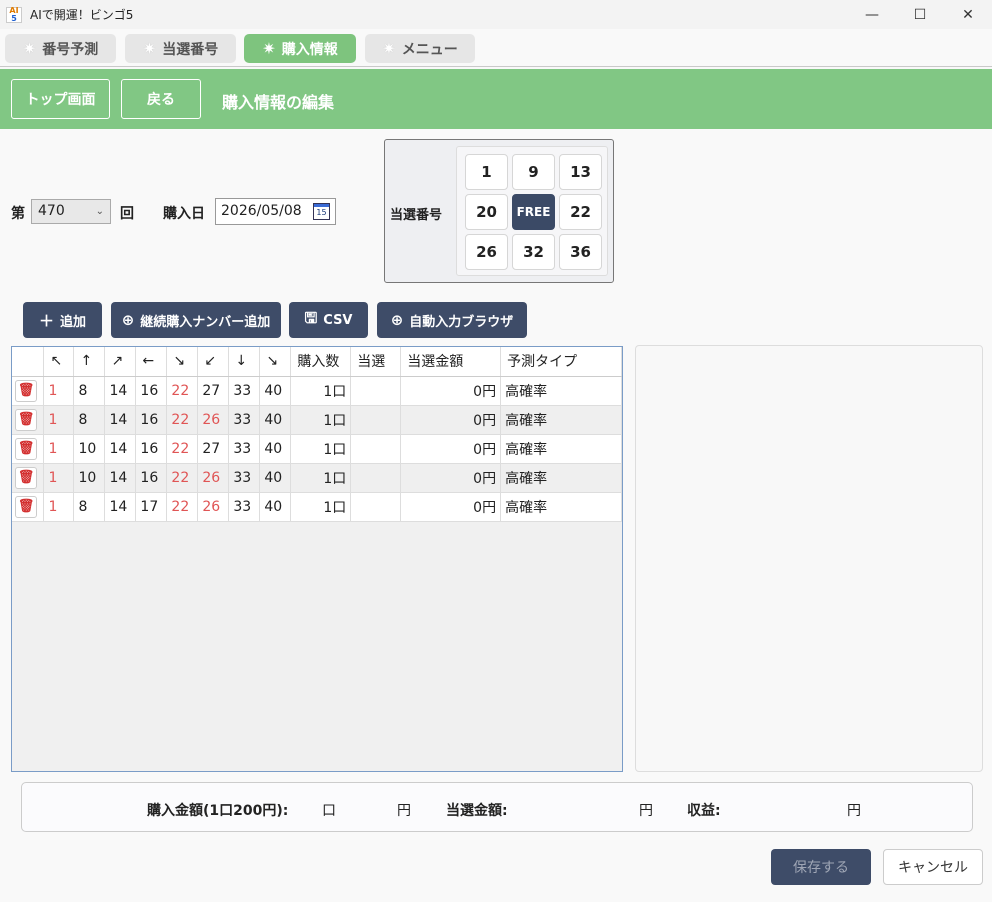 The image size is (992, 902). I want to click on table-row: 🗑 1 8 14 16 22 27 33 40 1口 0円 高確率, so click(317, 391).